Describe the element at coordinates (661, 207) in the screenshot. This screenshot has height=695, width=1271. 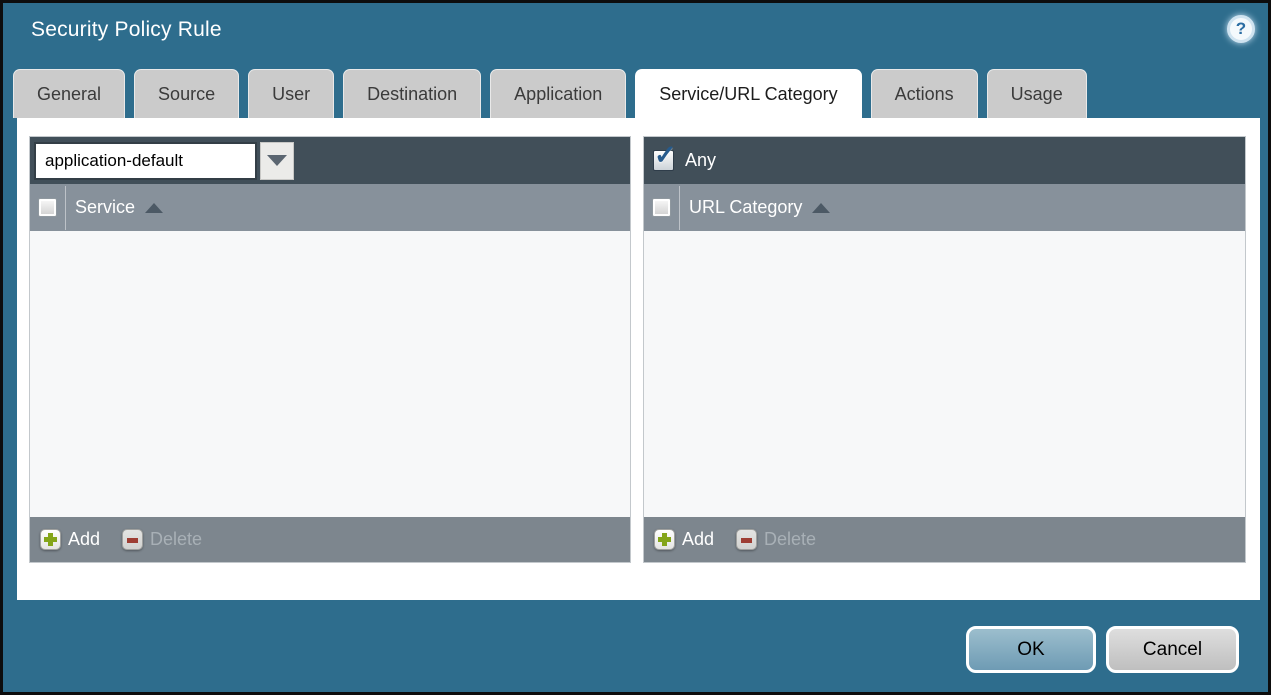
I see `url-select-all-checkbox` at that location.